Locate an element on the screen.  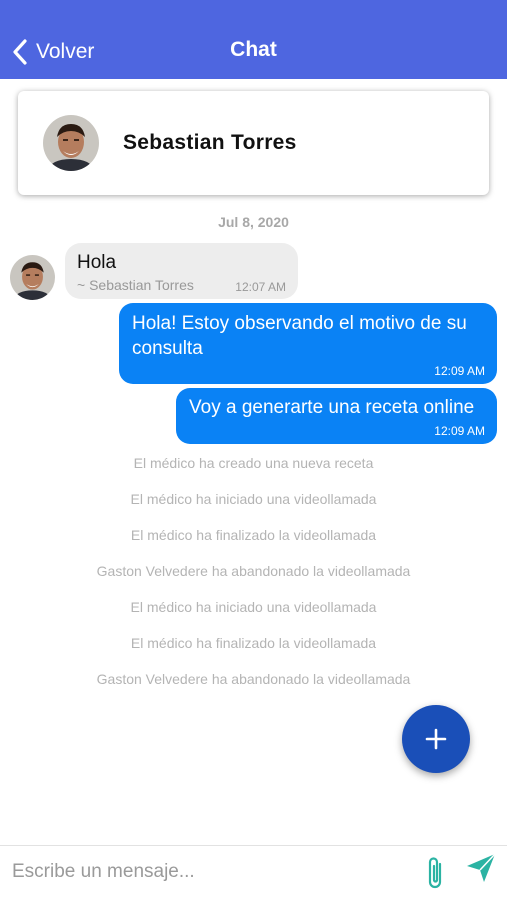
sender-avatar is located at coordinates (32, 277).